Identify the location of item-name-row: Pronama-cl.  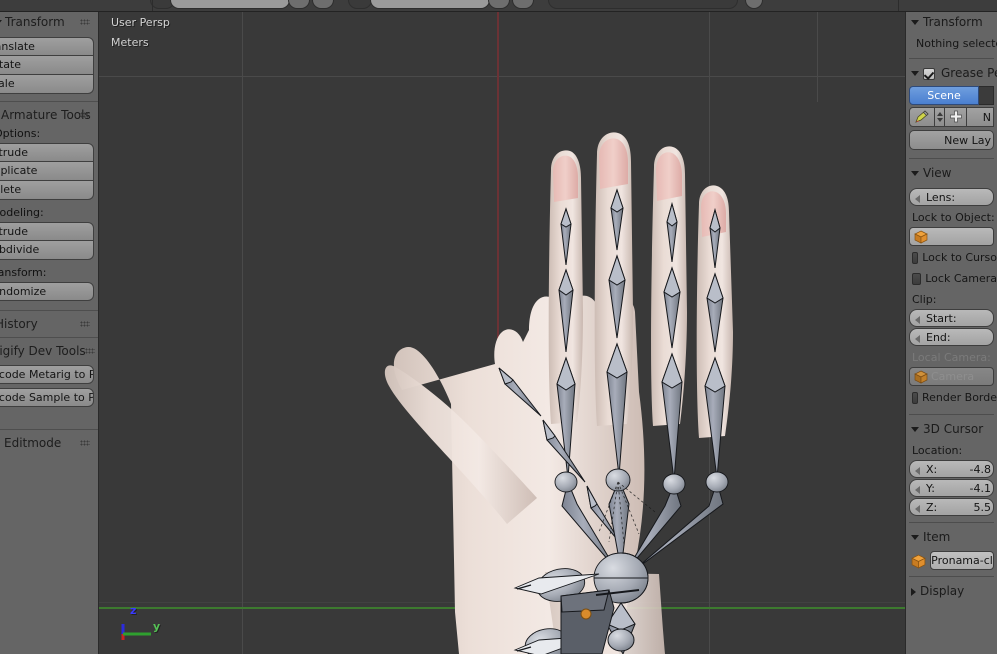
(951, 560).